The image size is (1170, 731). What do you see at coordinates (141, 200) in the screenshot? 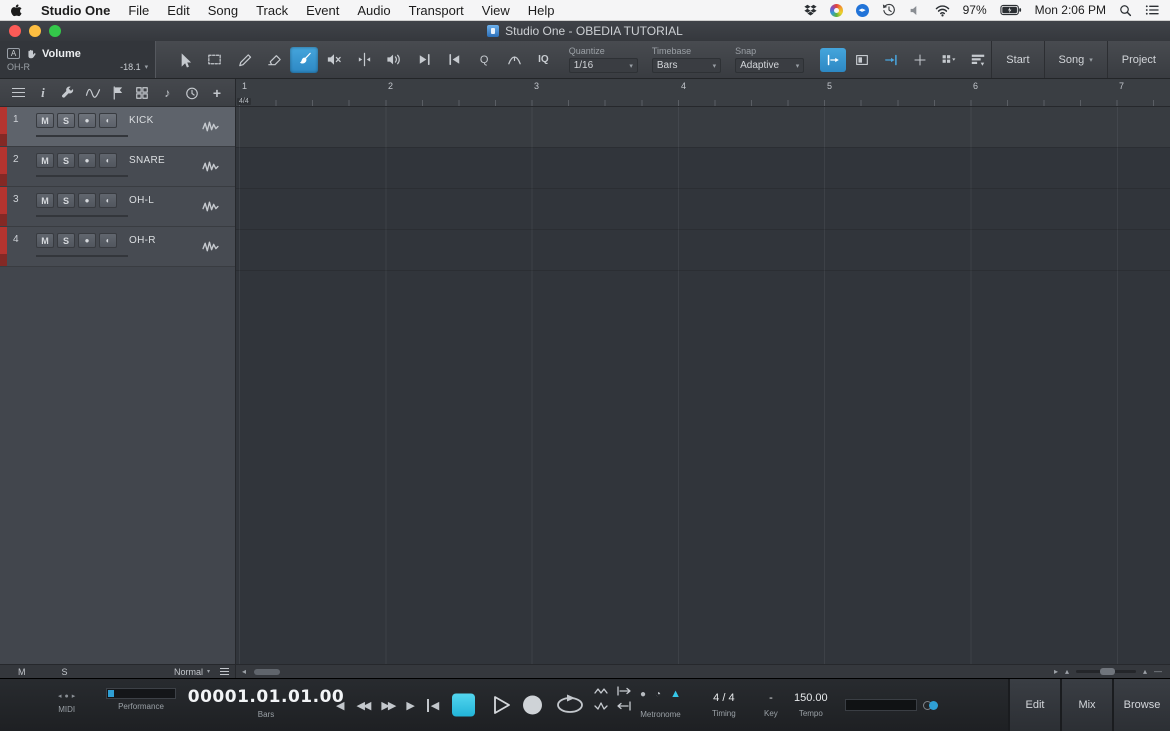
I see `track-name: OH-L` at bounding box center [141, 200].